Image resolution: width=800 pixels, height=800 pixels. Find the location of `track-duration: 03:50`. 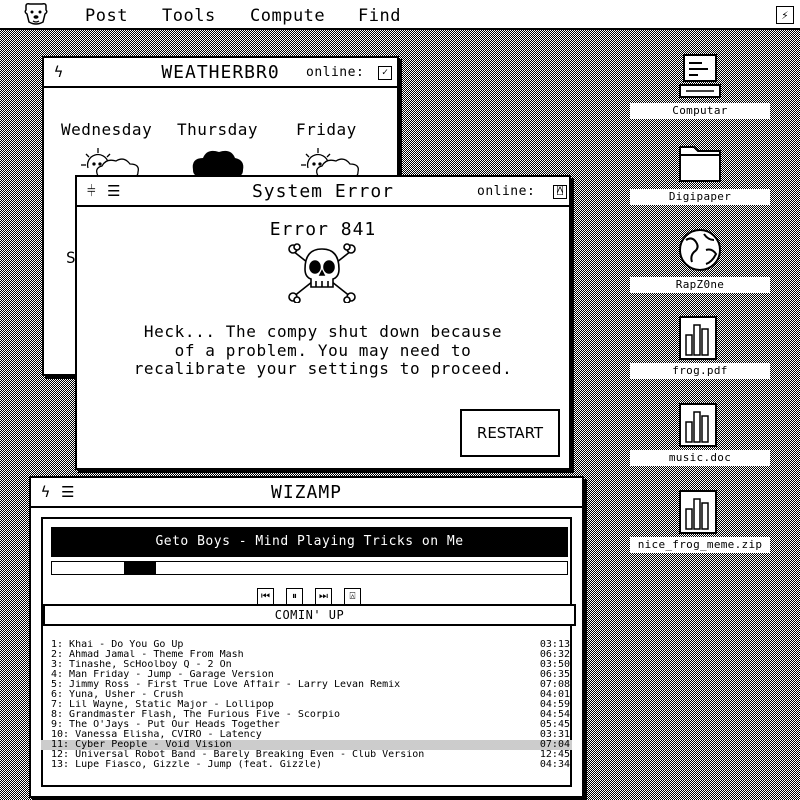

track-duration: 03:50 is located at coordinates (554, 665).